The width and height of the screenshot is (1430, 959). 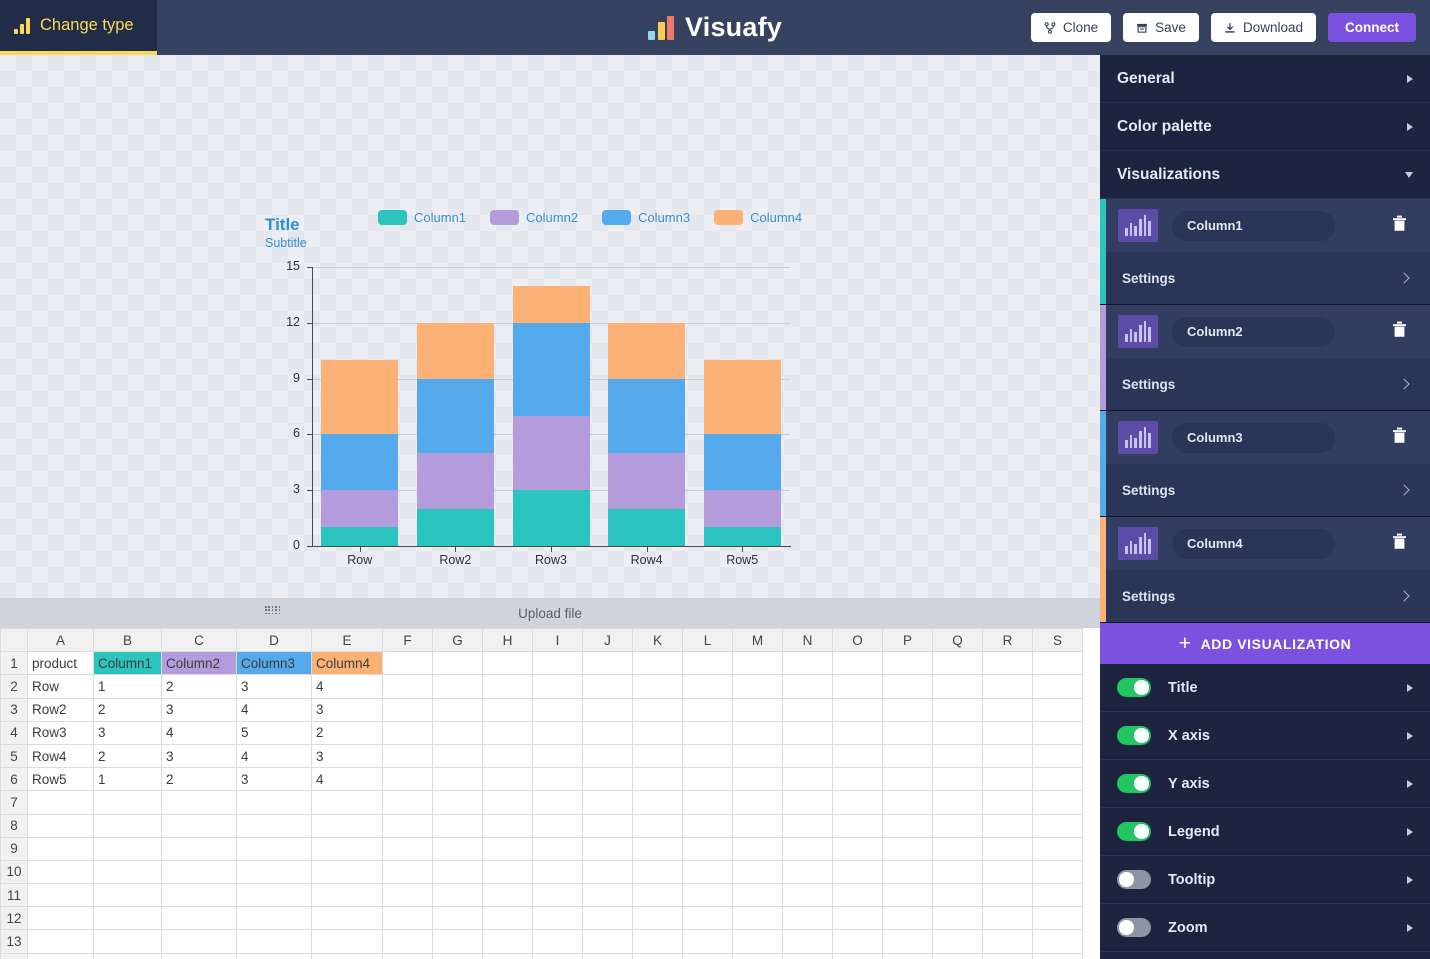 I want to click on cell-header-4: Column4, so click(x=347, y=663).